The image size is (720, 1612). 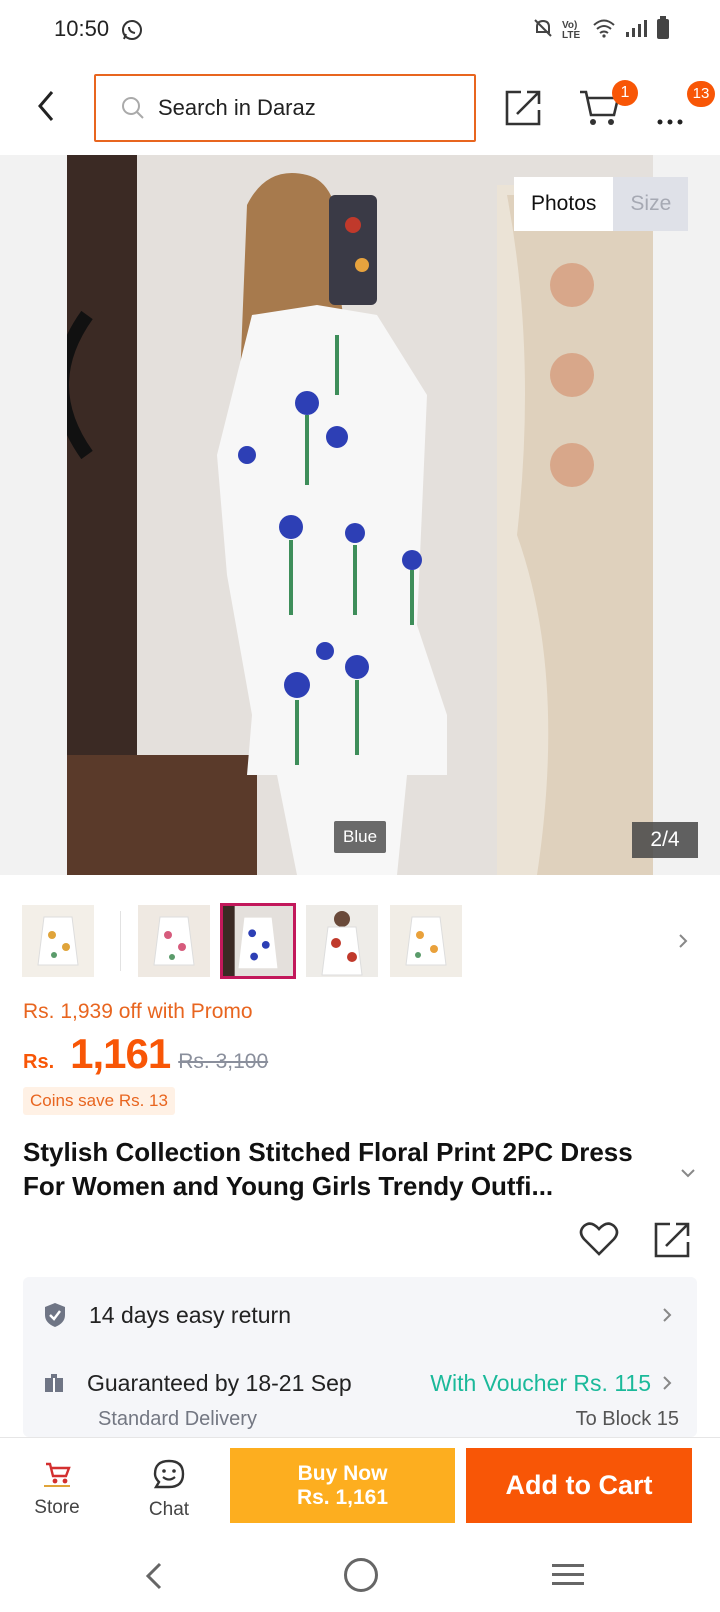 What do you see at coordinates (540, 1382) in the screenshot?
I see `delivery-voucher-text: With Voucher Rs. 115` at bounding box center [540, 1382].